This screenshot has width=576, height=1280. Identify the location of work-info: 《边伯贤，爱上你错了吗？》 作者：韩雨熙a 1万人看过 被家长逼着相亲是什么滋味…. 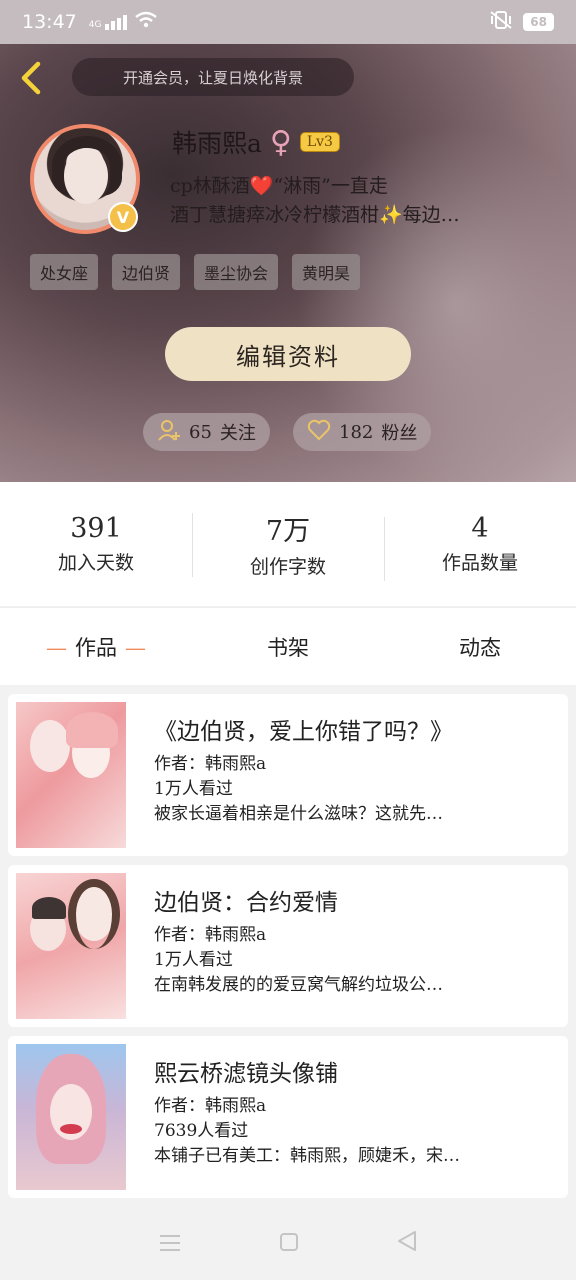
(355, 769).